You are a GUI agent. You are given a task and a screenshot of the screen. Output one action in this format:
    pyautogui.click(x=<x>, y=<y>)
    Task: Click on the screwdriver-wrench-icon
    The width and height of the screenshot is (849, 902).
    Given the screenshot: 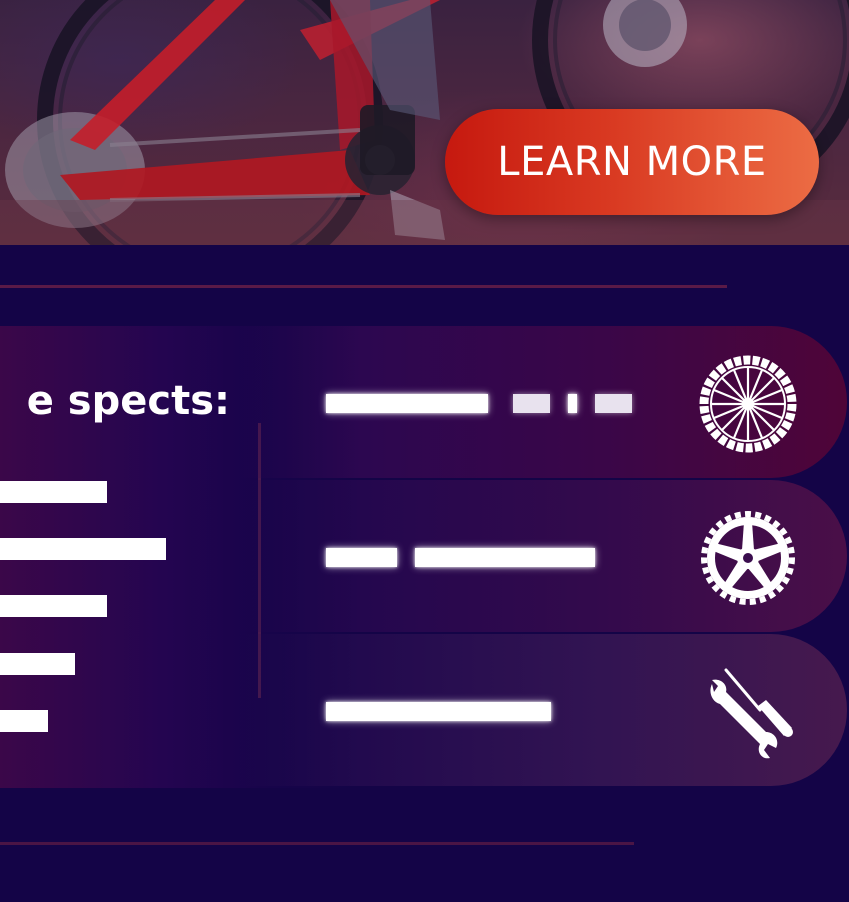 What is the action you would take?
    pyautogui.click(x=751, y=713)
    